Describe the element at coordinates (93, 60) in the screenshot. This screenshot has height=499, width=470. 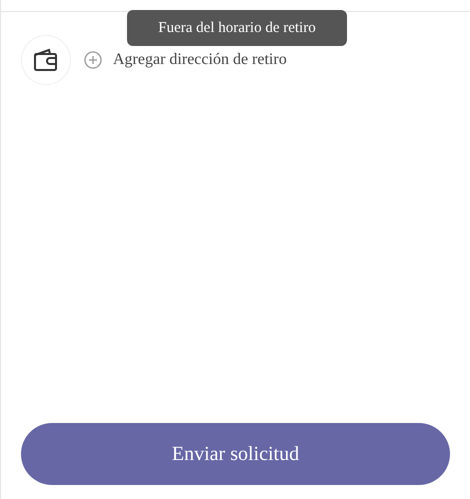
I see `add-icon` at that location.